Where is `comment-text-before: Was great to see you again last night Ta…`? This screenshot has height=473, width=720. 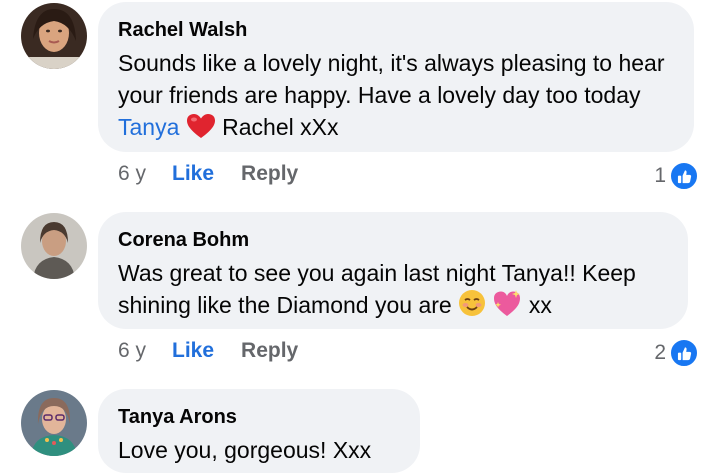 comment-text-before: Was great to see you again last night Ta… is located at coordinates (377, 289).